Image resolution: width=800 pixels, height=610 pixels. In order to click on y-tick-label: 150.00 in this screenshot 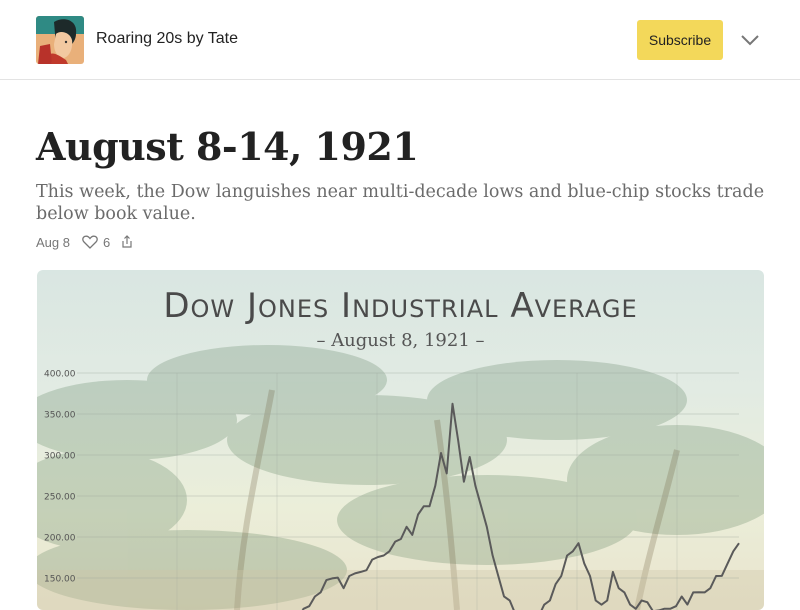, I will do `click(60, 580)`.